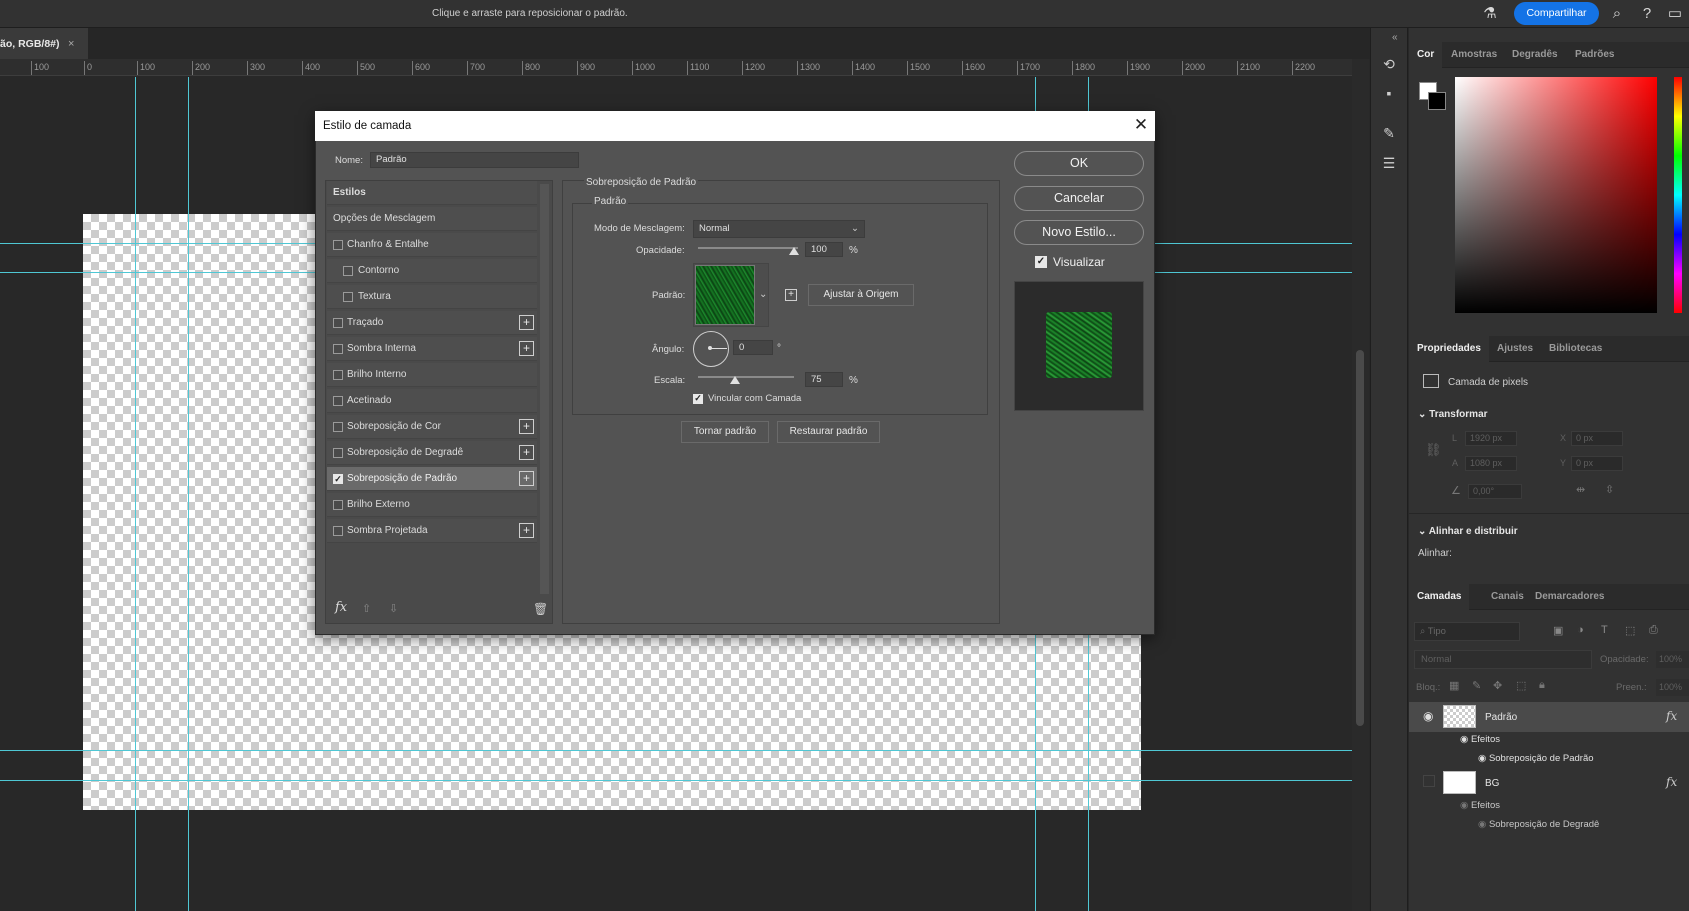 The width and height of the screenshot is (1689, 911). Describe the element at coordinates (540, 609) in the screenshot. I see `trash-icon: 🗑︎` at that location.